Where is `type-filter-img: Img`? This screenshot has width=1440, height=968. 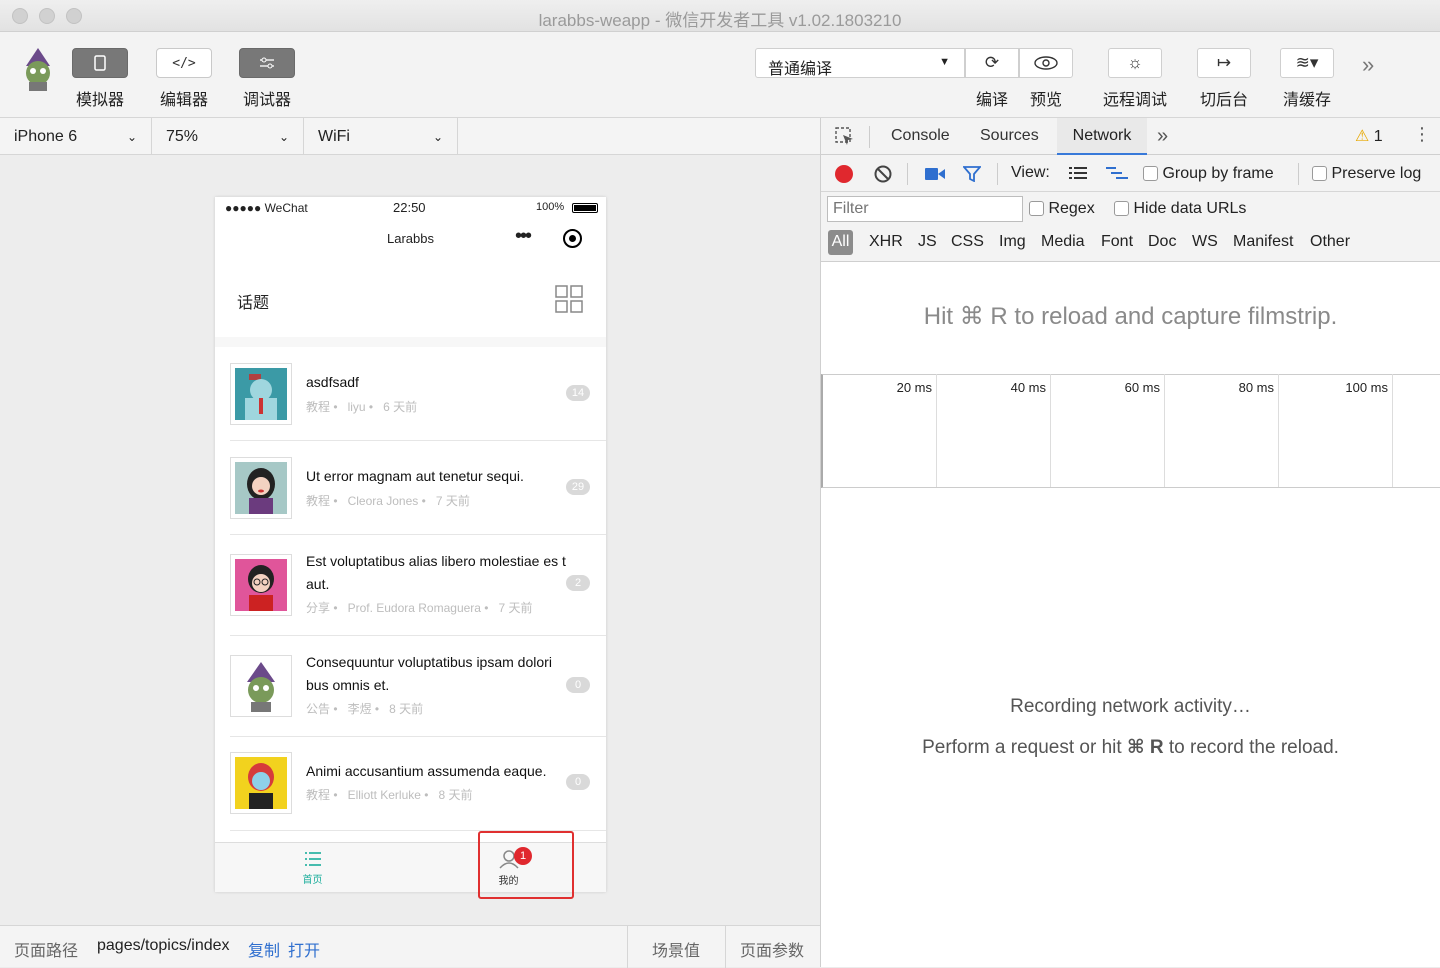 type-filter-img: Img is located at coordinates (1012, 242).